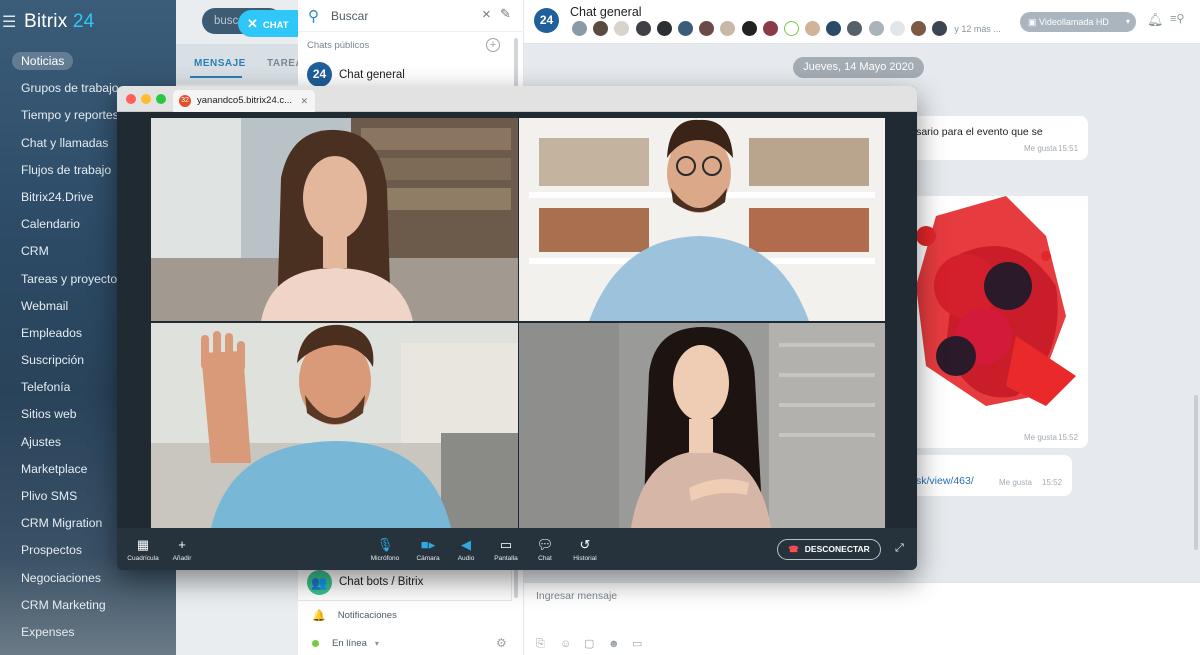  Describe the element at coordinates (585, 549) in the screenshot. I see `history-button: ↺ Historial` at that location.